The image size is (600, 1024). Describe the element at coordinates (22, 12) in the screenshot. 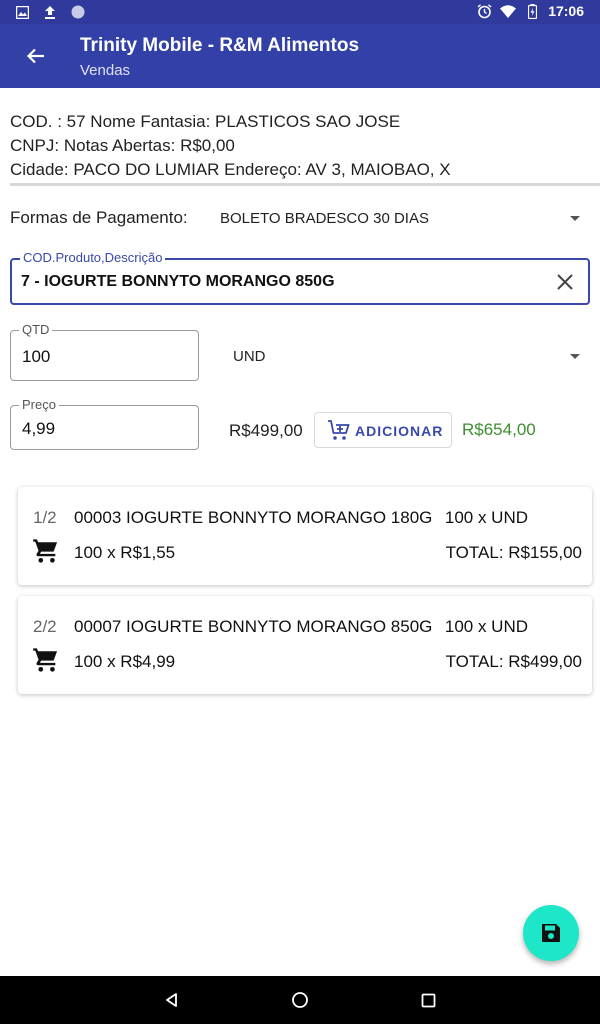

I see `image-notification-icon` at that location.